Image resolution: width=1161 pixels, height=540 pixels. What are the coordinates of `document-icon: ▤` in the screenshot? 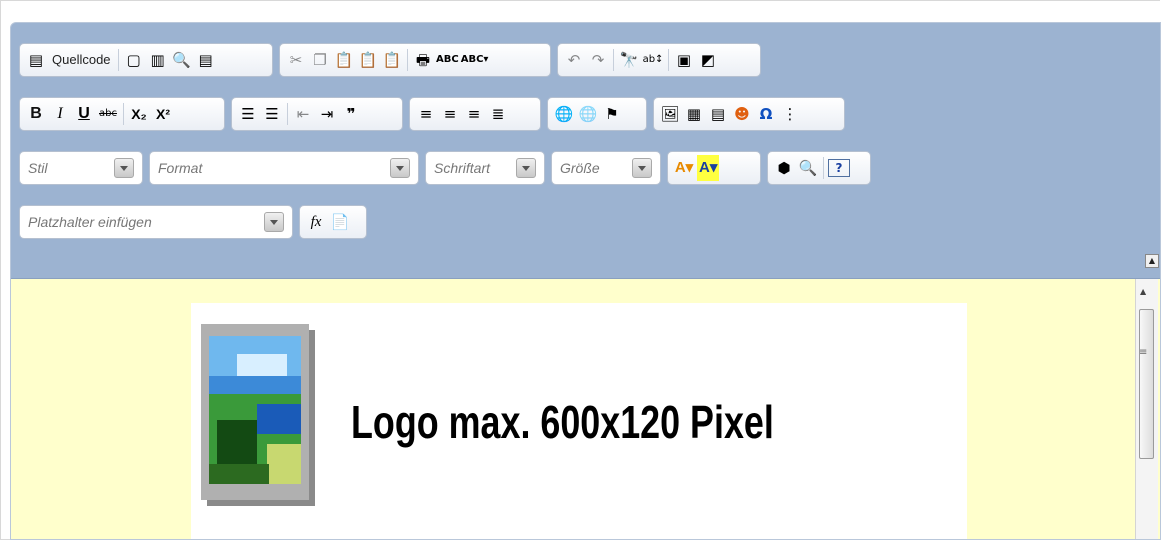 It's located at (206, 60).